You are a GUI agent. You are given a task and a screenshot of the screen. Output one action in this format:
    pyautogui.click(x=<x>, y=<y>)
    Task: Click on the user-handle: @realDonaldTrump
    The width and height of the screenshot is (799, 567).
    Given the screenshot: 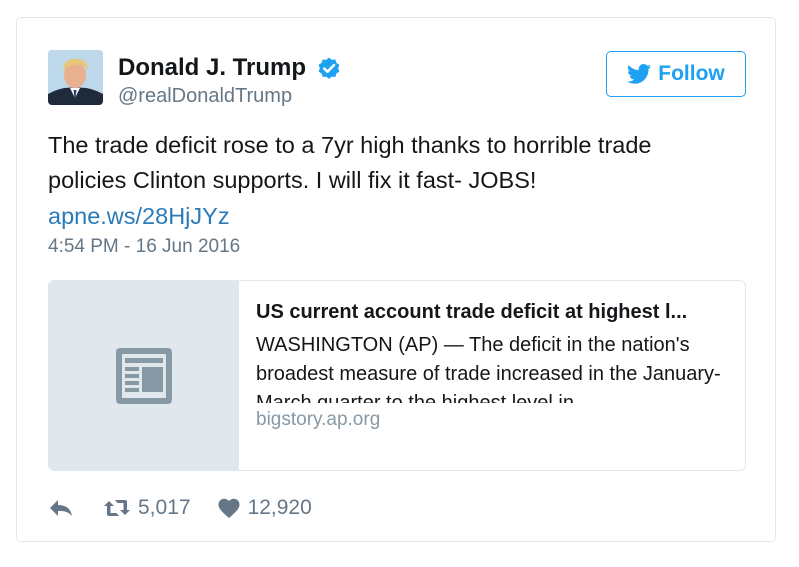 What is the action you would take?
    pyautogui.click(x=205, y=96)
    